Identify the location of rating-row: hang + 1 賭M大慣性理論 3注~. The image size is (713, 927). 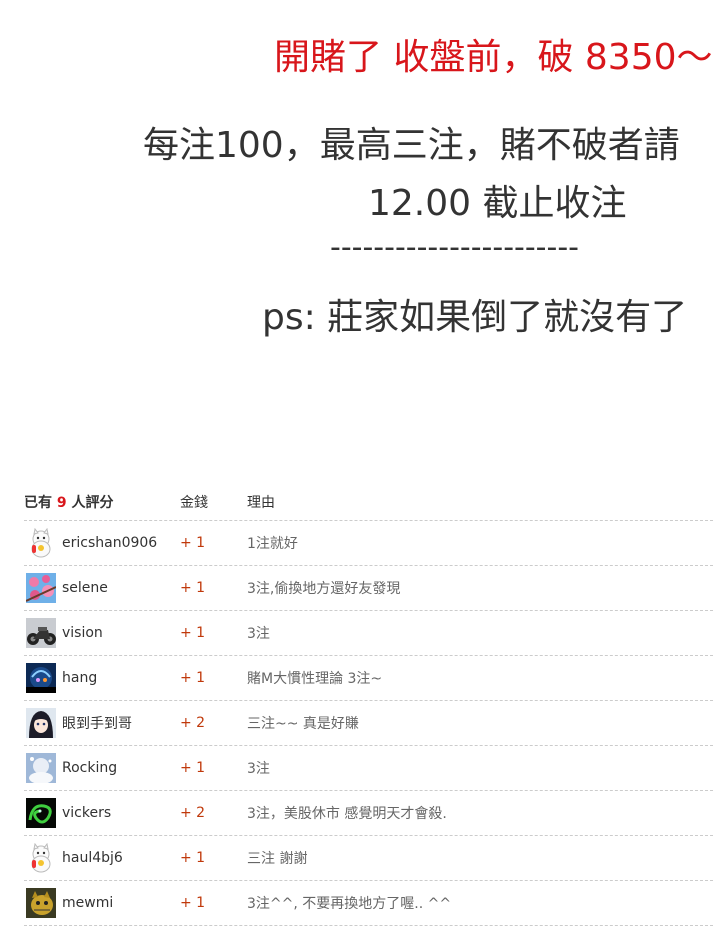
(368, 678).